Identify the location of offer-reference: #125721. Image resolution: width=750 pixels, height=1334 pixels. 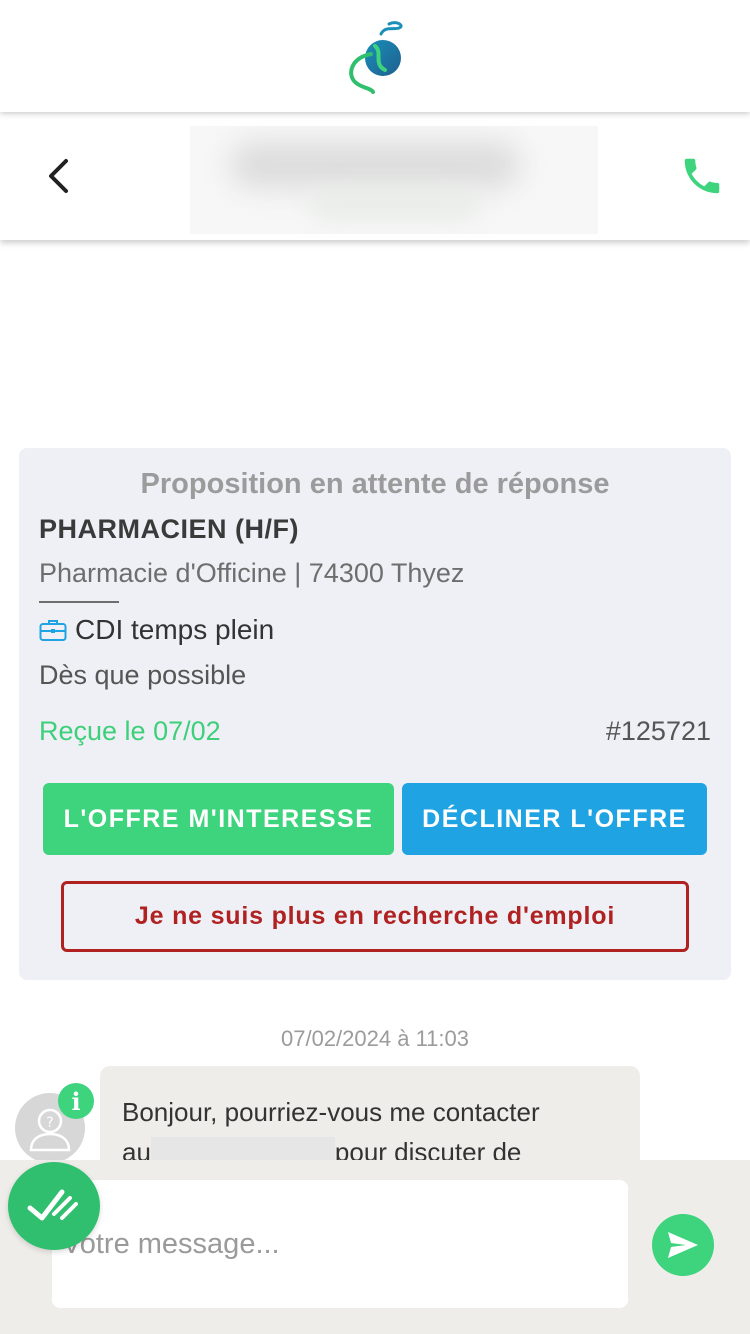
(658, 731).